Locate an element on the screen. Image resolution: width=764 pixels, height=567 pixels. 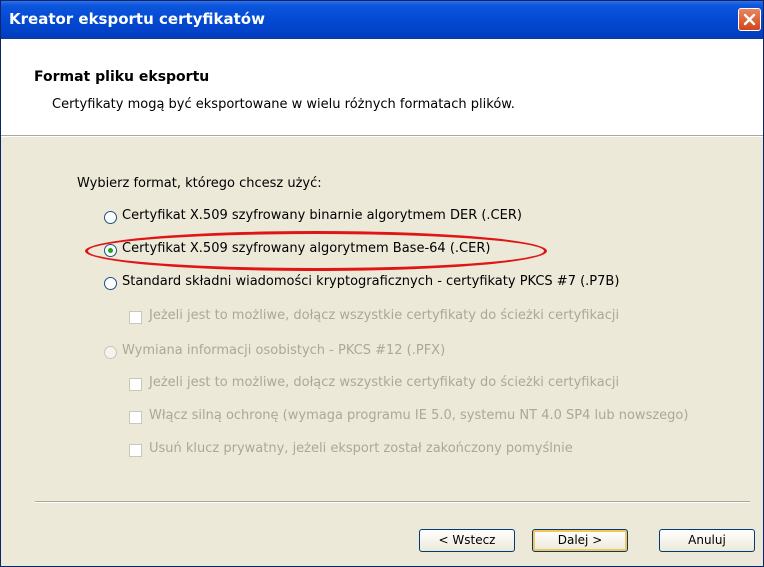
checkbox-delete-private-key is located at coordinates (135, 450).